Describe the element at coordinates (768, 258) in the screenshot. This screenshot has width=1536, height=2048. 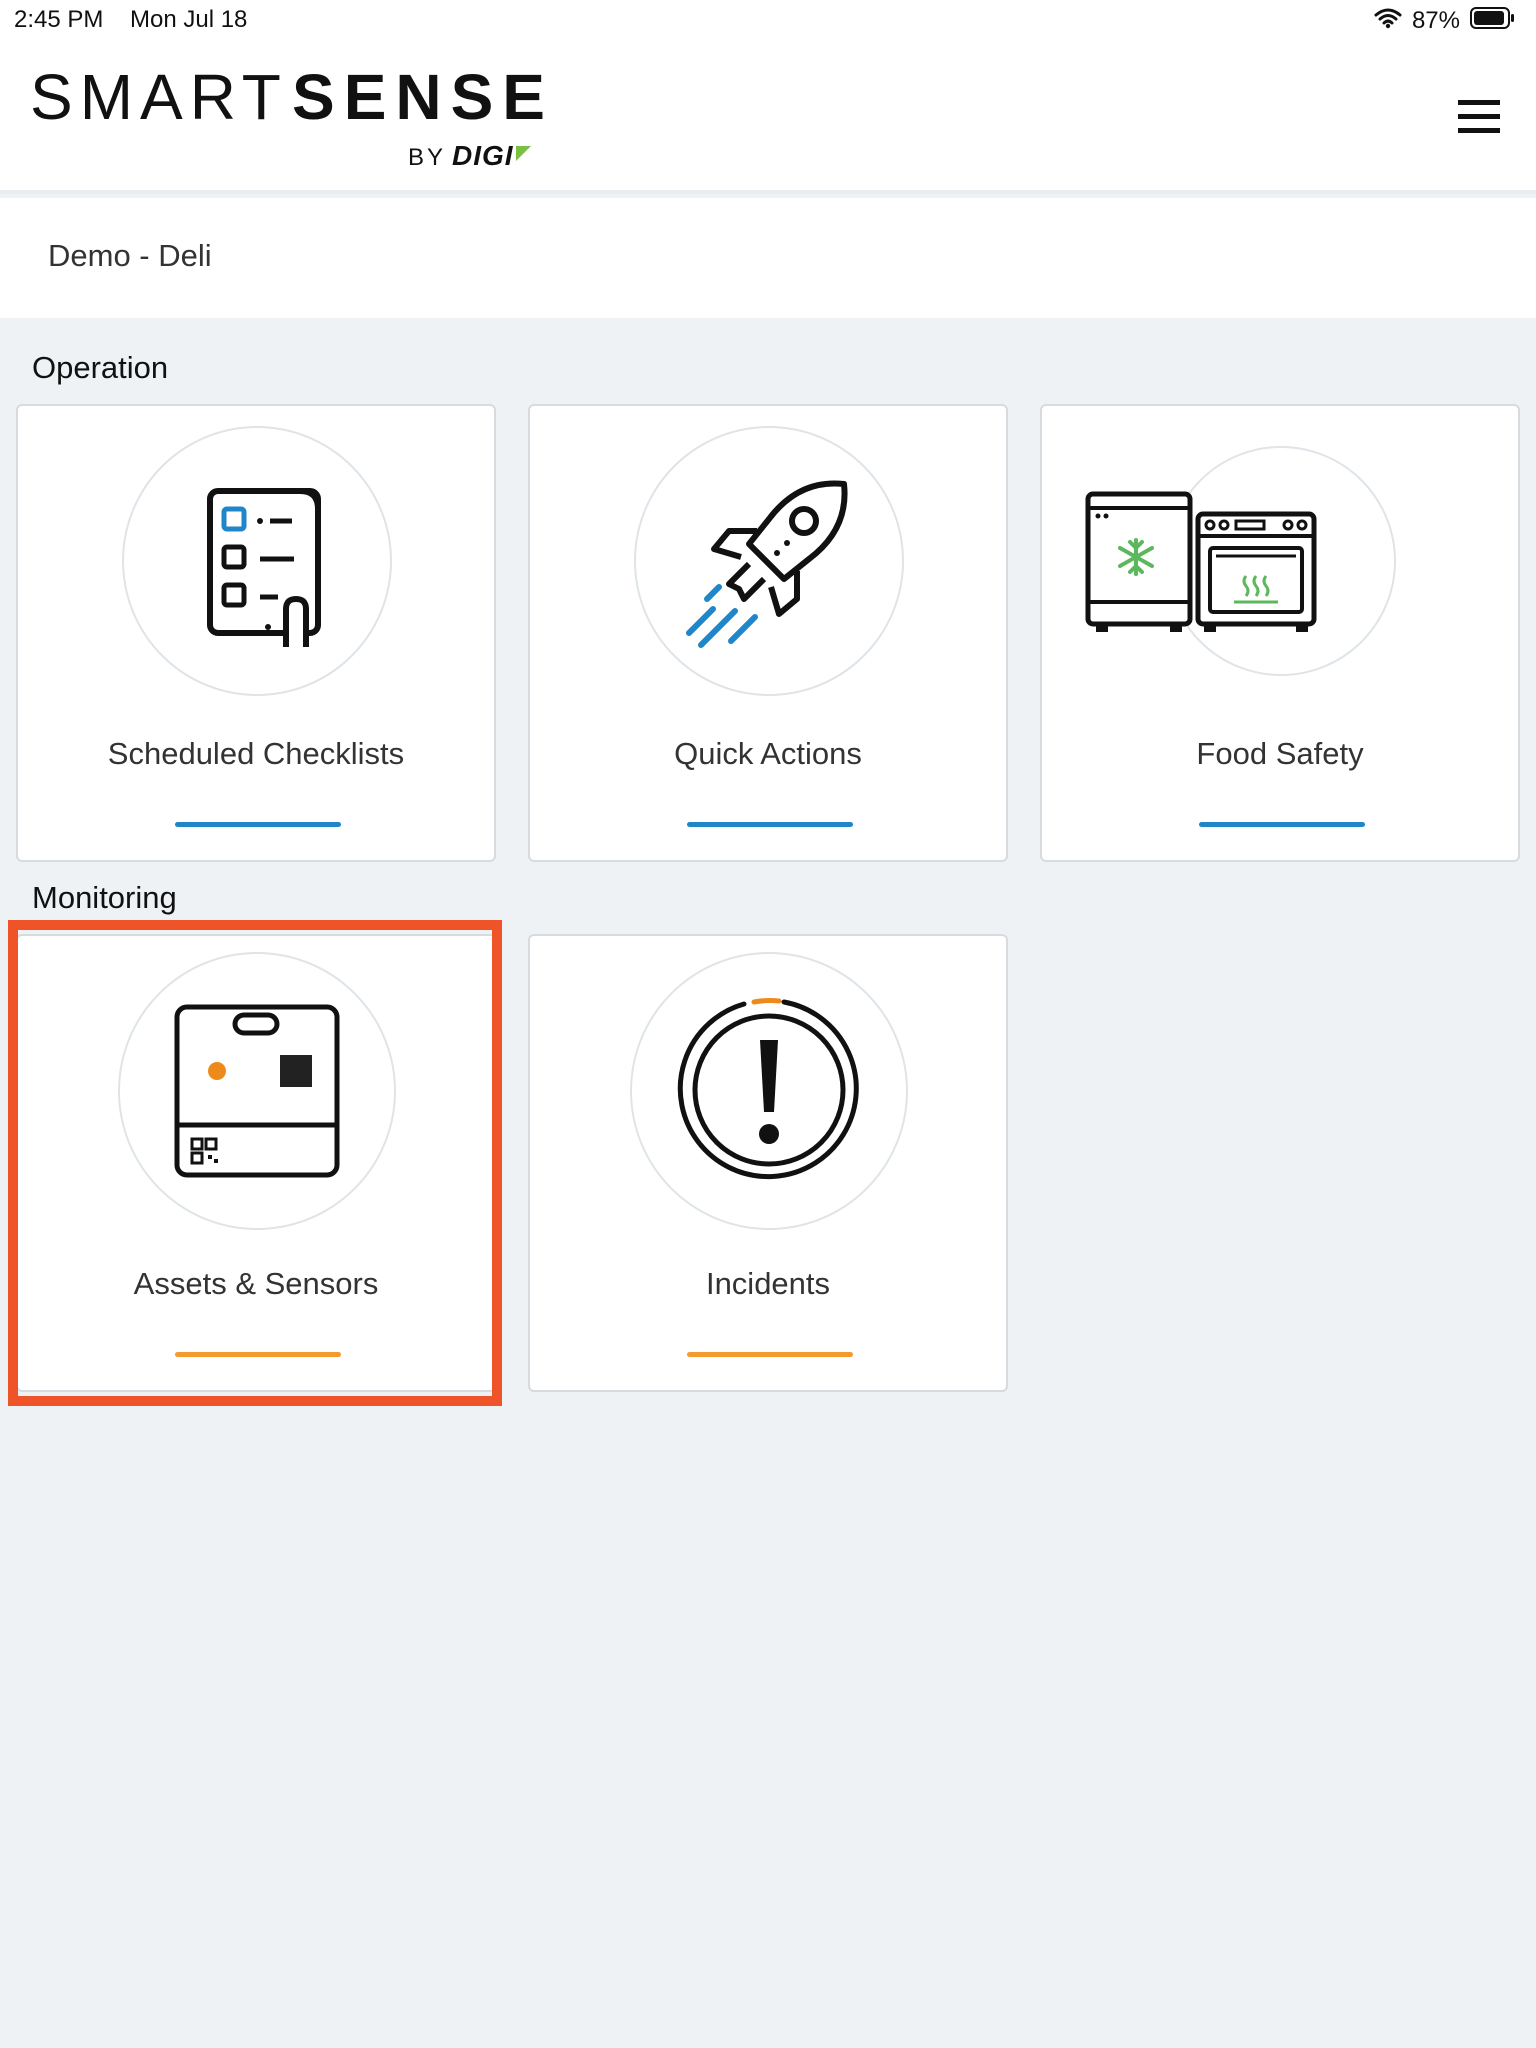
I see `site-selector: Demo - Deli` at that location.